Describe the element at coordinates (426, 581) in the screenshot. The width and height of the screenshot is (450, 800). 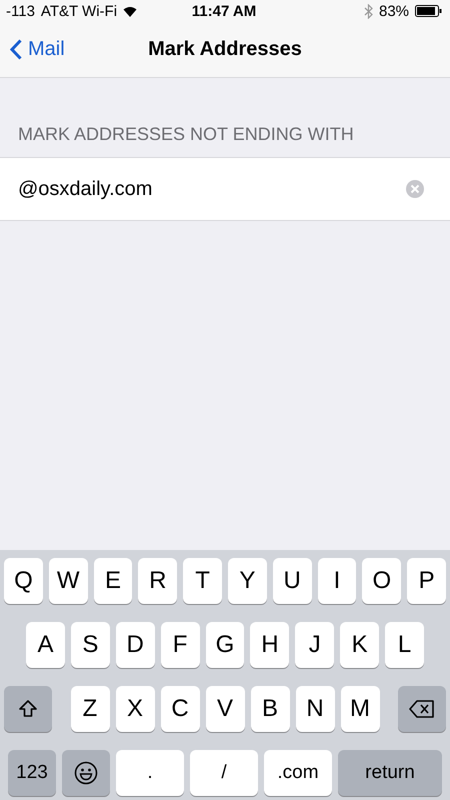
I see `key: P` at that location.